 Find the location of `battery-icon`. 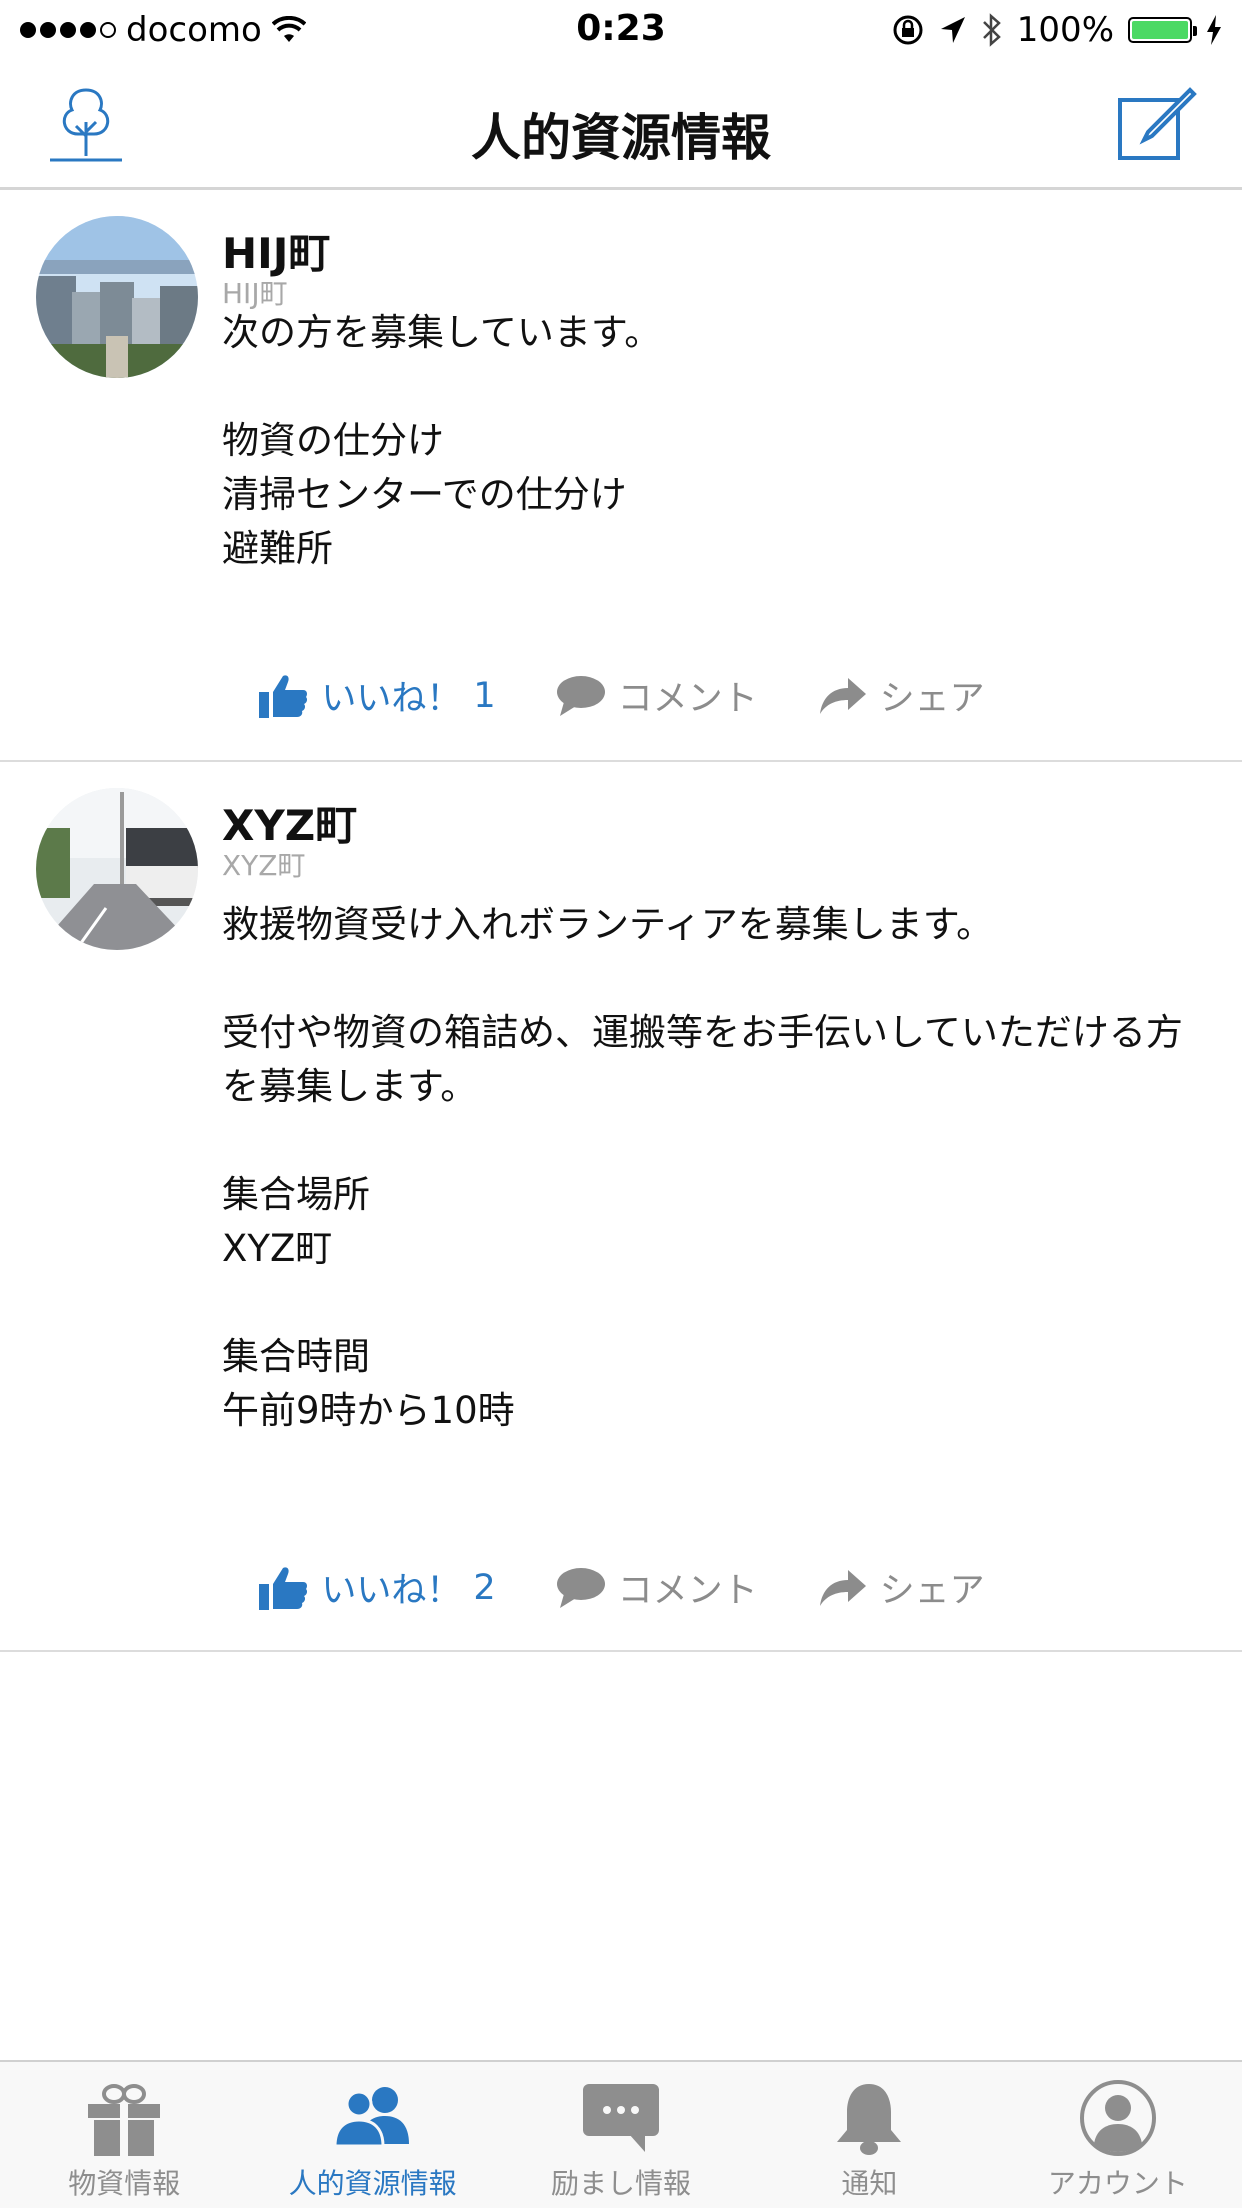

battery-icon is located at coordinates (1162, 30).